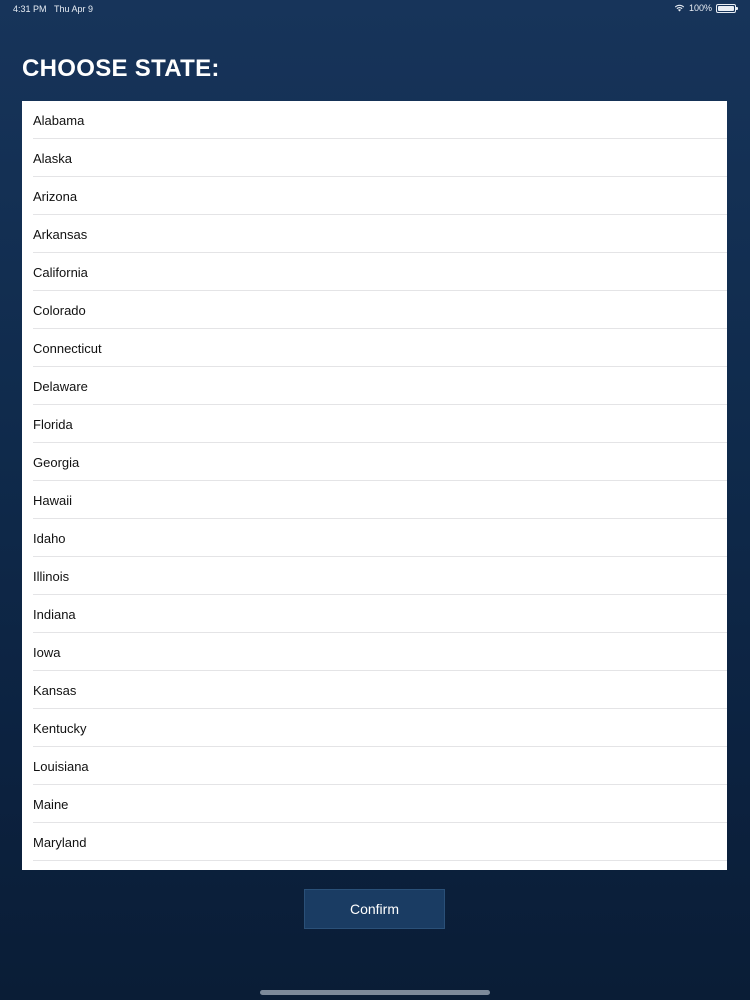  I want to click on page-title: CHOOSE STATE:, so click(121, 68).